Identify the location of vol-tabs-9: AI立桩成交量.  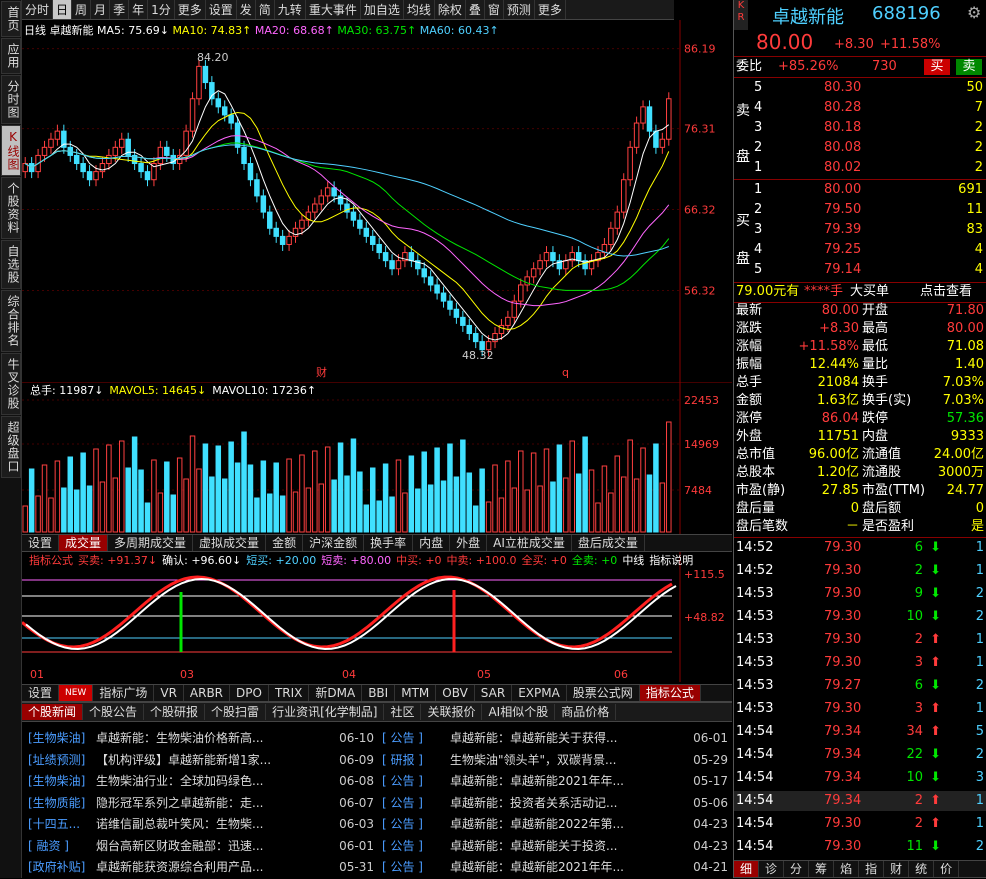
(529, 543).